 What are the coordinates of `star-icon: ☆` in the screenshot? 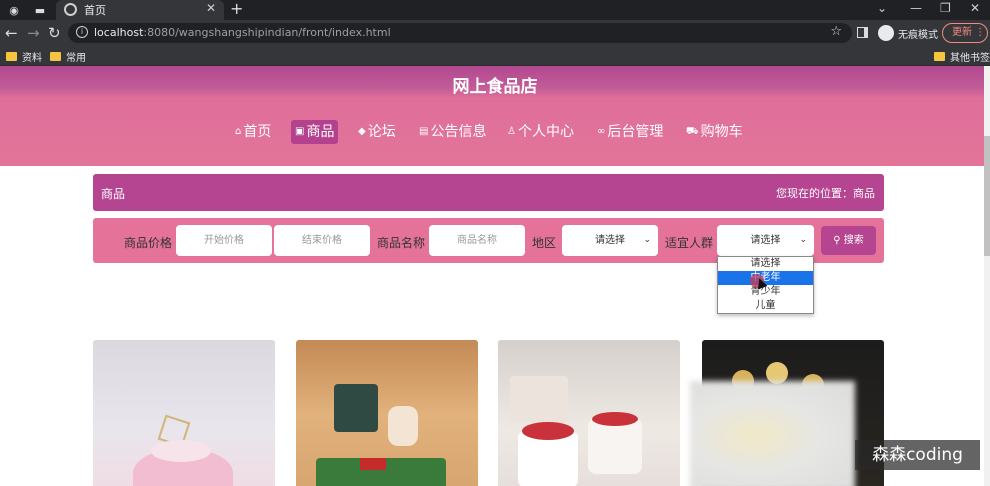 It's located at (836, 31).